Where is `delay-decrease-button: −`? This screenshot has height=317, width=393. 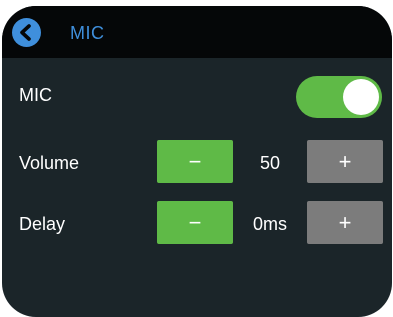
delay-decrease-button: − is located at coordinates (195, 222).